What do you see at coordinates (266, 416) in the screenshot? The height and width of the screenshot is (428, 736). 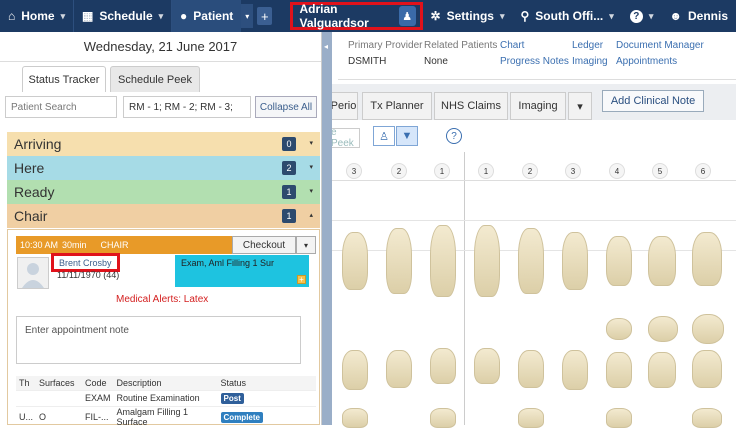 I see `cell-status: Complete` at bounding box center [266, 416].